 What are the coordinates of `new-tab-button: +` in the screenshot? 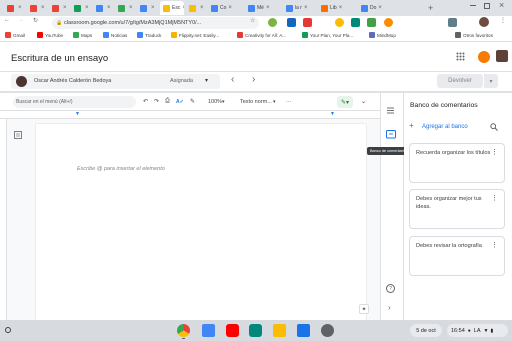 It's located at (430, 8).